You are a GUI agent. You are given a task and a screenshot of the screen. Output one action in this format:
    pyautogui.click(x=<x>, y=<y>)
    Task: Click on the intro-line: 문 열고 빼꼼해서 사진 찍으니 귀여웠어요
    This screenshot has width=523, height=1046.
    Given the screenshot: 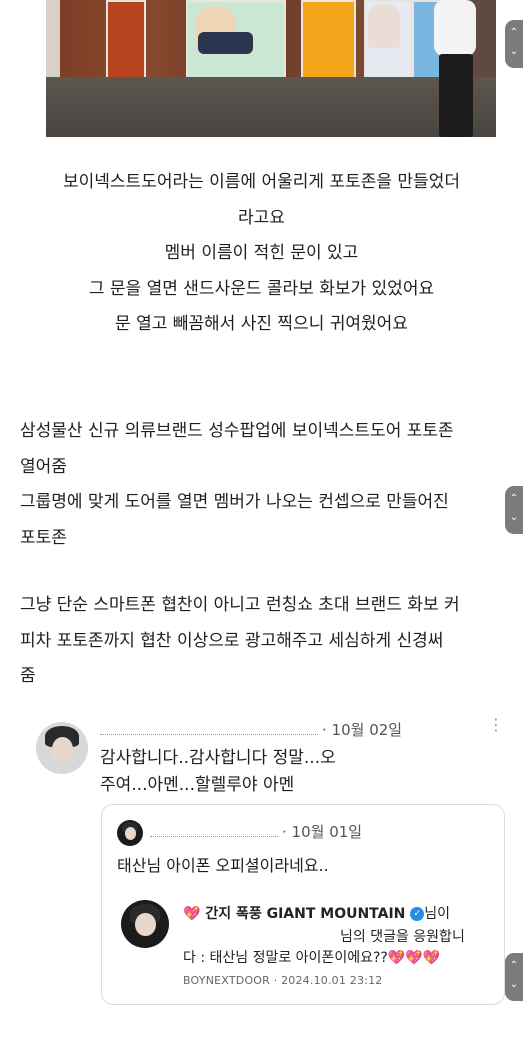 What is the action you would take?
    pyautogui.click(x=261, y=324)
    